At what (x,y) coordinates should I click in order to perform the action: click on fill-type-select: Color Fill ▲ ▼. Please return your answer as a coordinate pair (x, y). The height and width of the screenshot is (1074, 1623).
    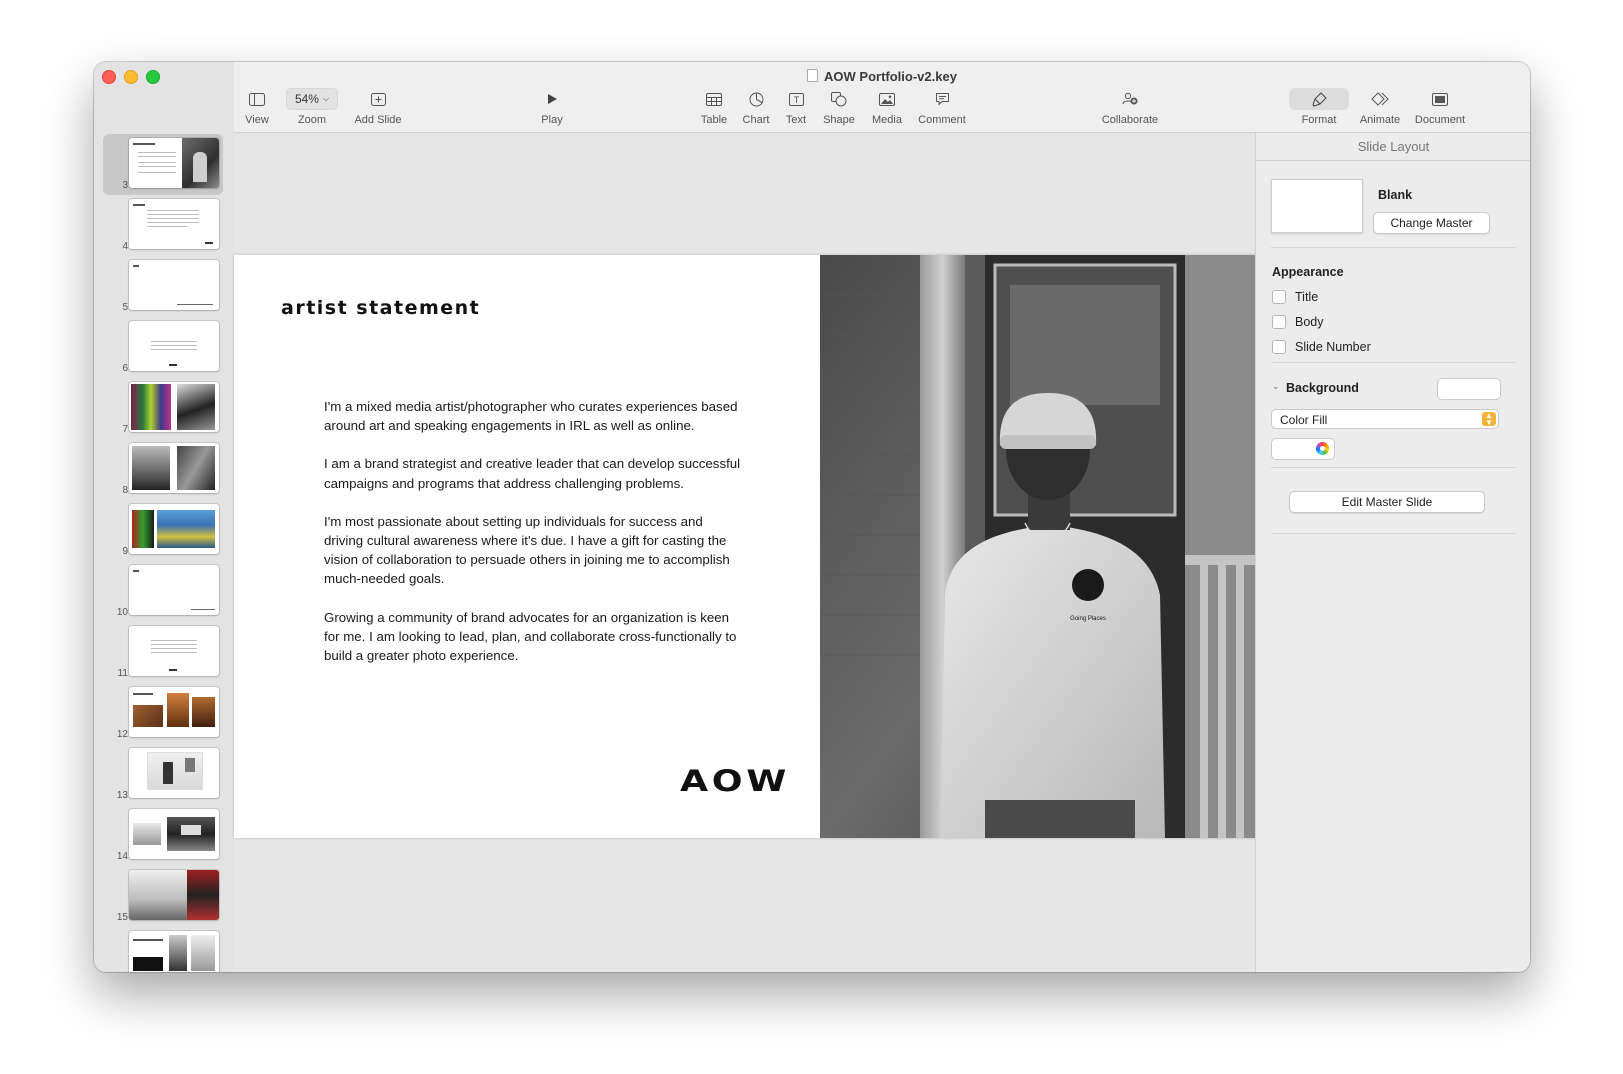
    Looking at the image, I should click on (1385, 419).